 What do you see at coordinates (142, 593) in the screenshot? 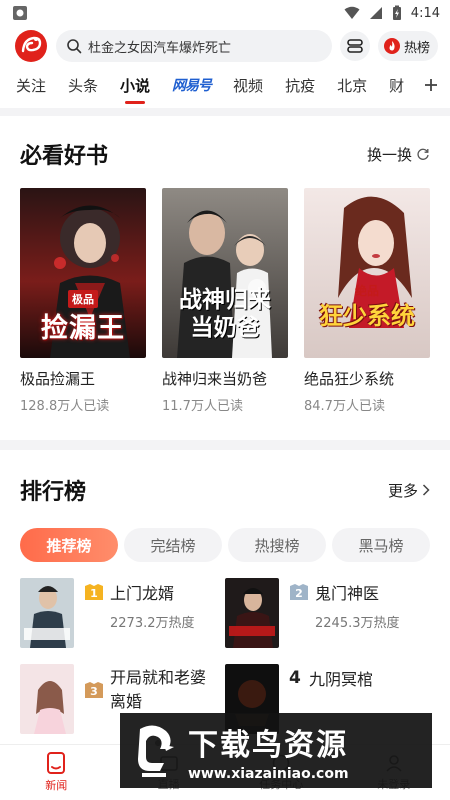
I see `ranking-title: 上门龙婿` at bounding box center [142, 593].